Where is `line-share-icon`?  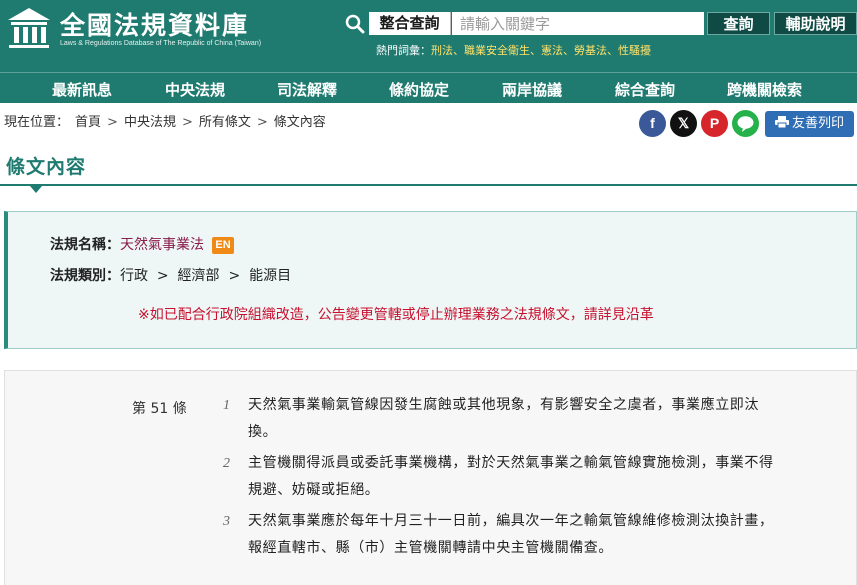 line-share-icon is located at coordinates (745, 123).